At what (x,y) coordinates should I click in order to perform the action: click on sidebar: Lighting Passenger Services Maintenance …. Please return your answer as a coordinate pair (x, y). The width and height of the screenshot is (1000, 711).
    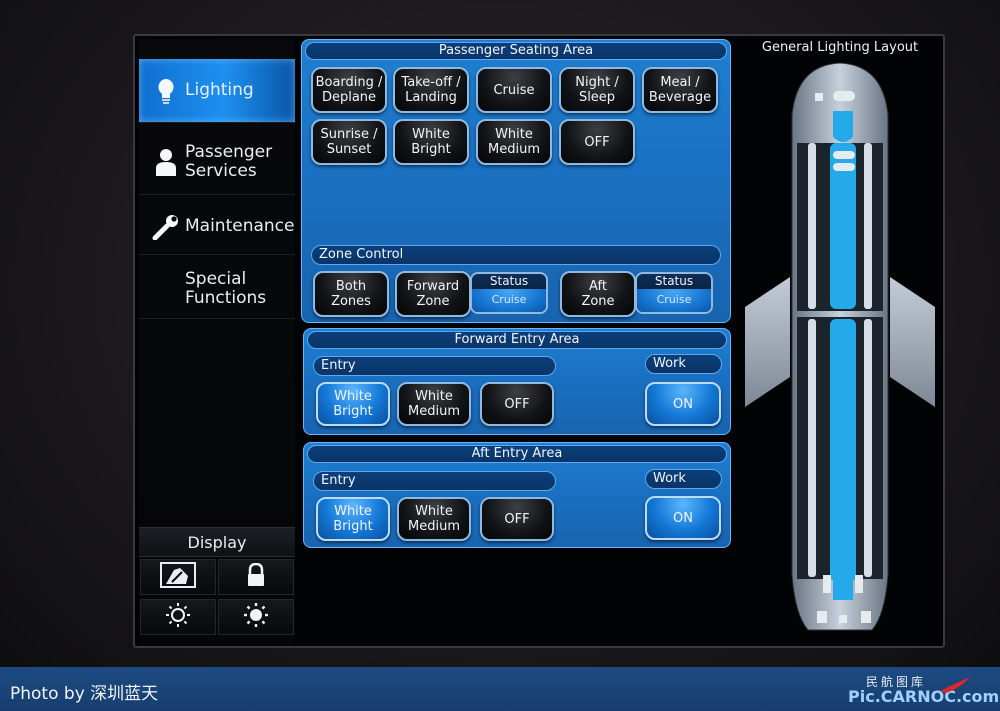
    Looking at the image, I should click on (217, 342).